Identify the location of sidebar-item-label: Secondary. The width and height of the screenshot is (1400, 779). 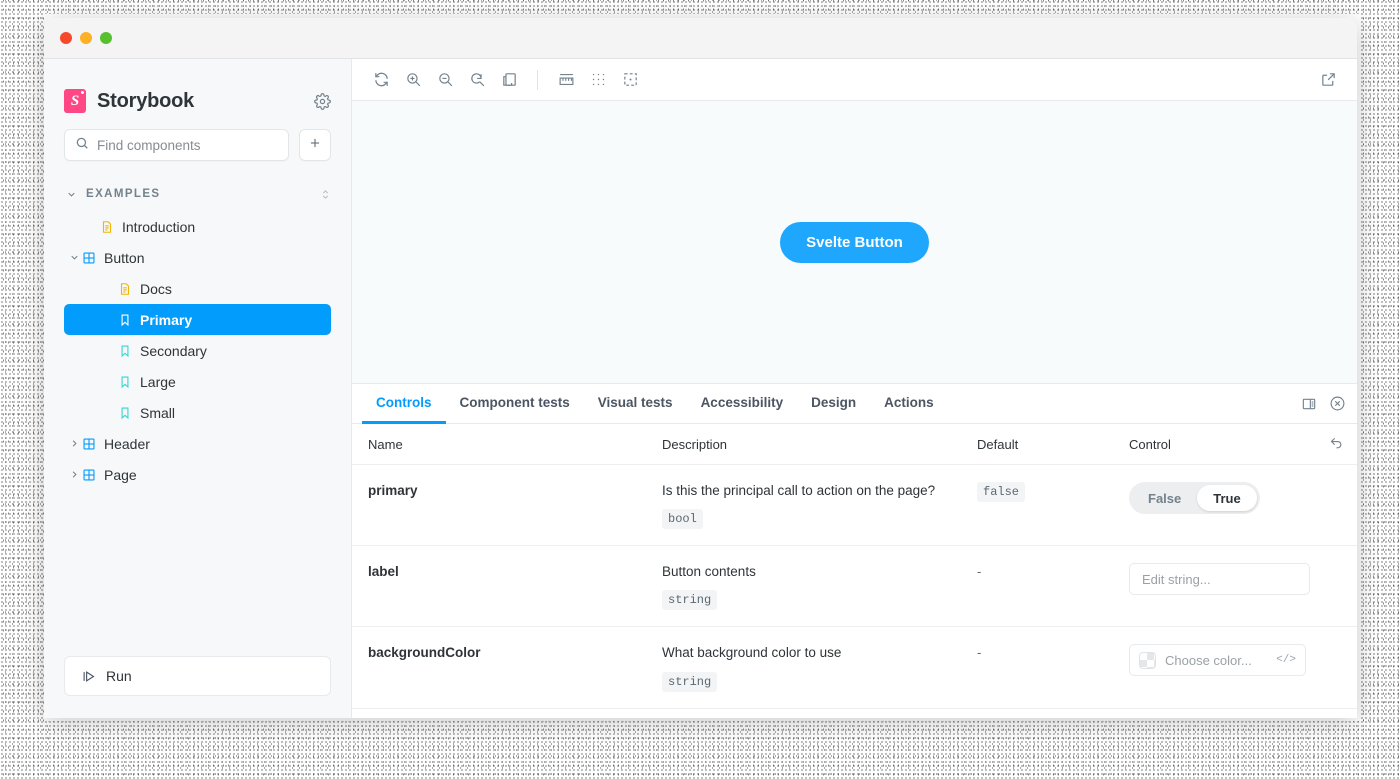
(173, 350).